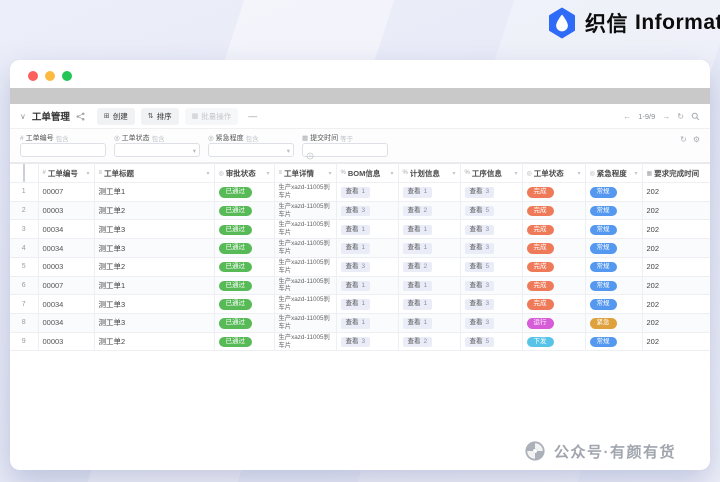 The height and width of the screenshot is (482, 720). I want to click on cell-code: 00003, so click(66, 342).